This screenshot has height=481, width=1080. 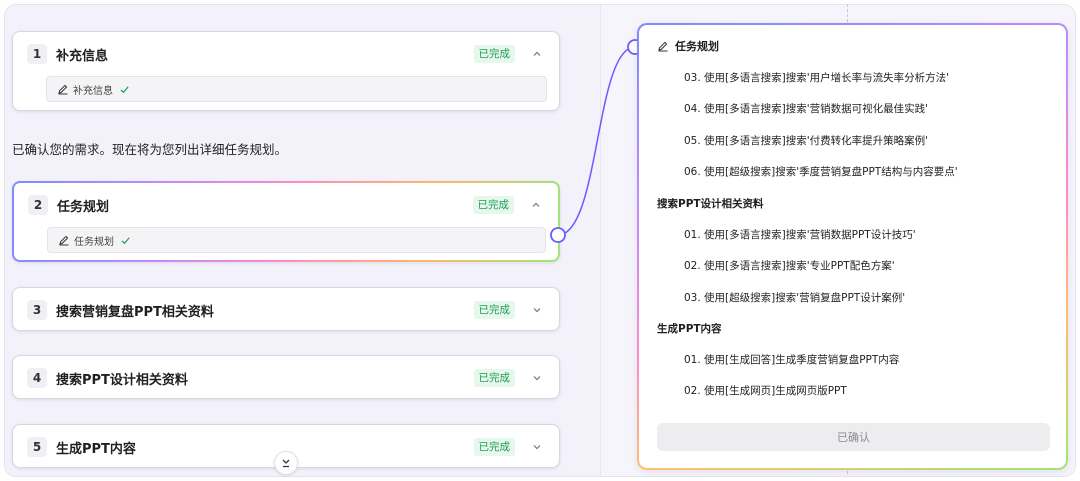 What do you see at coordinates (96, 449) in the screenshot?
I see `step-title: 生成PPT内容` at bounding box center [96, 449].